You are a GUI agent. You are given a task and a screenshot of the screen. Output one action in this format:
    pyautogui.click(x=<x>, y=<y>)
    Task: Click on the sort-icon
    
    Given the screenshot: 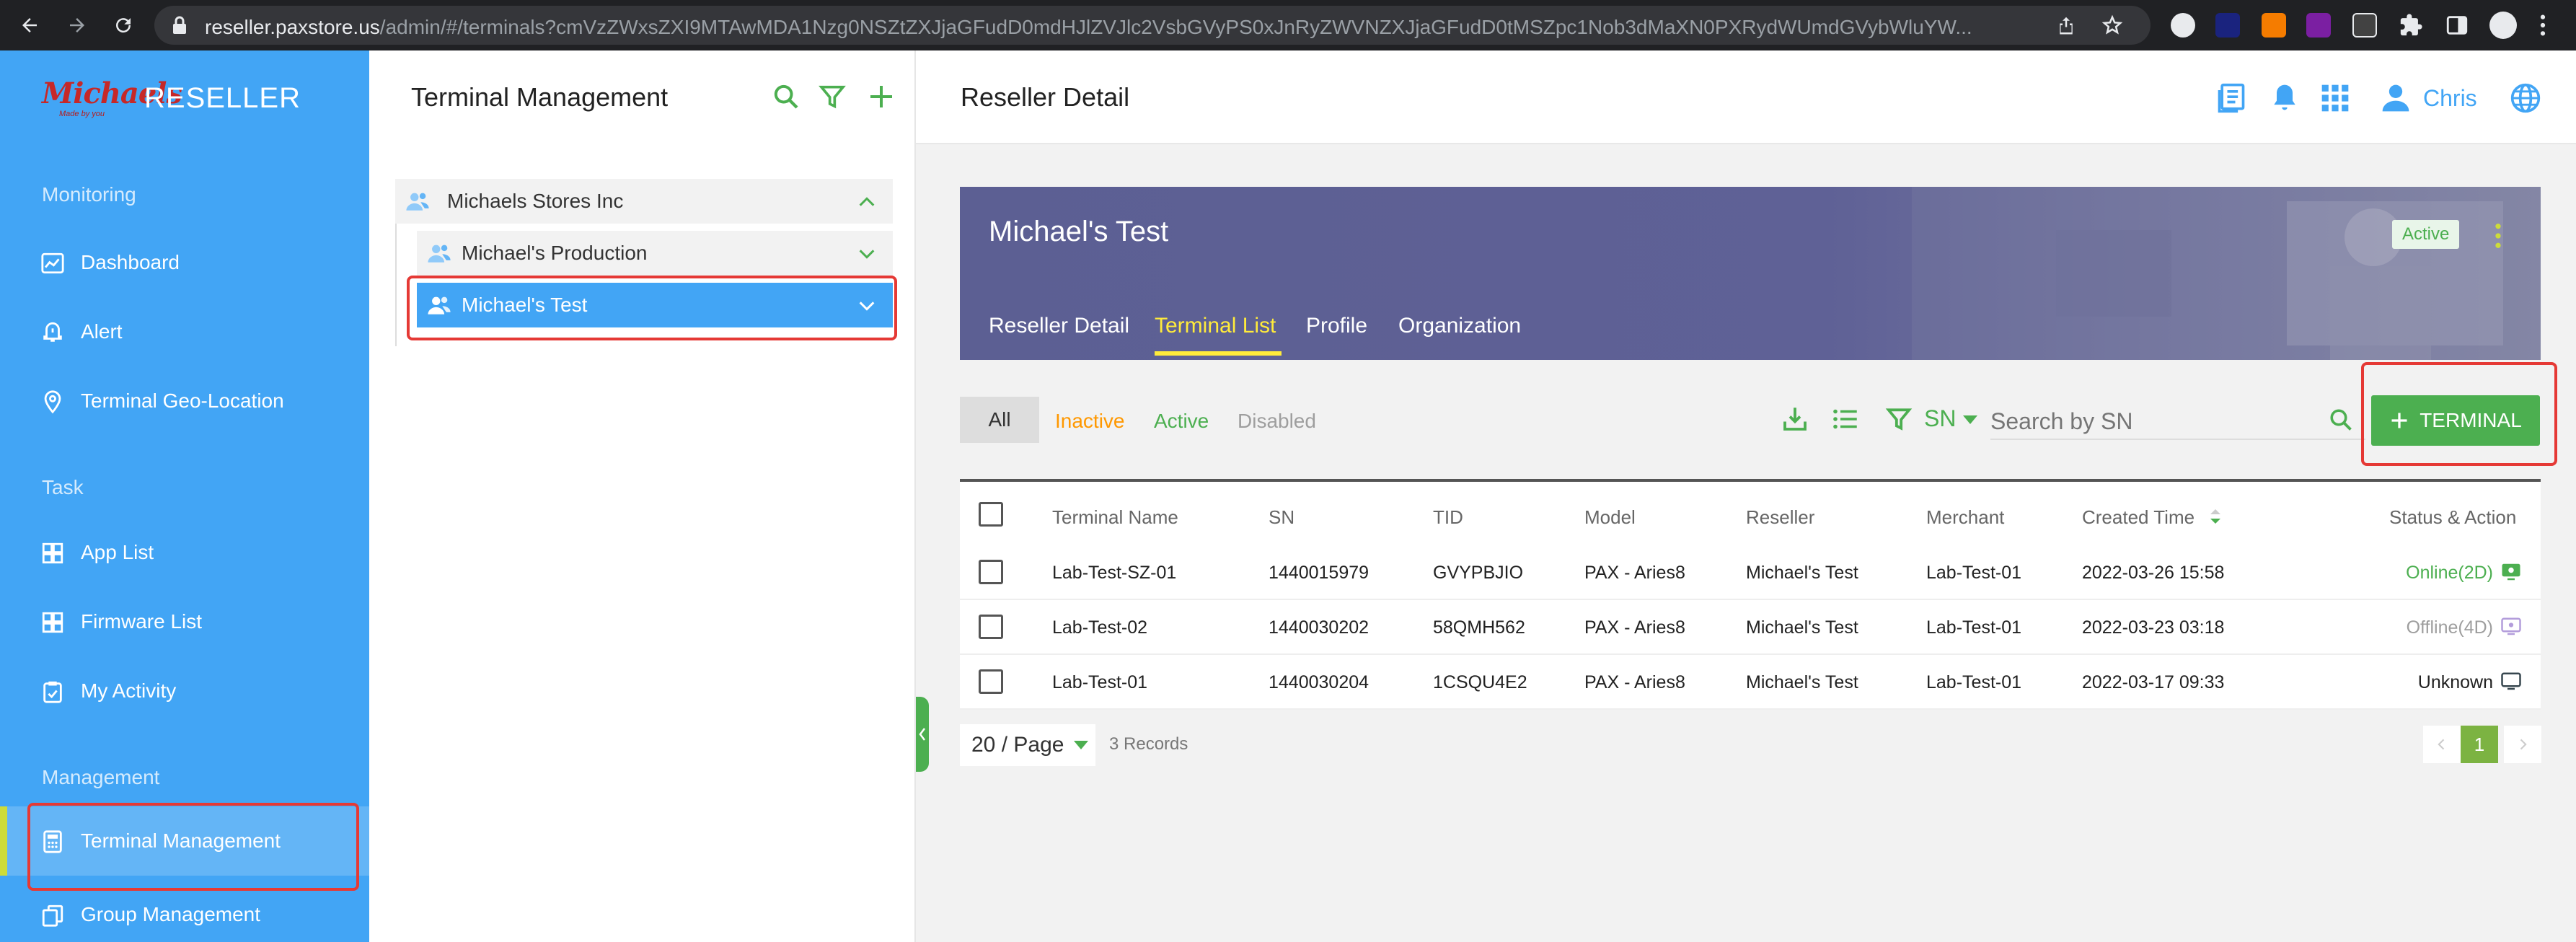 What is the action you would take?
    pyautogui.click(x=2215, y=516)
    